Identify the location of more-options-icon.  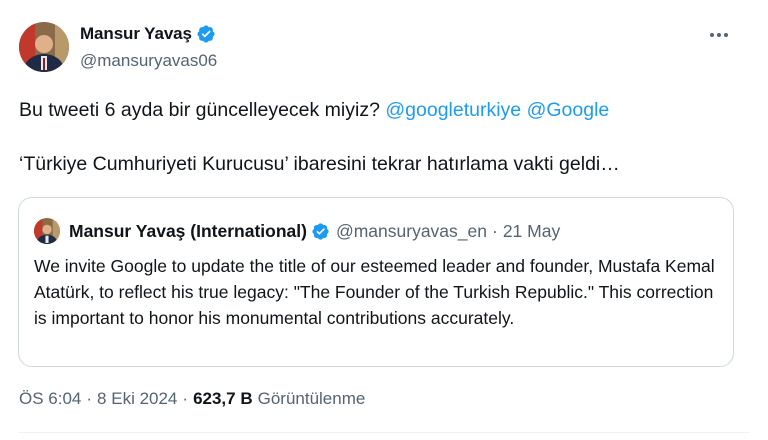
(719, 34).